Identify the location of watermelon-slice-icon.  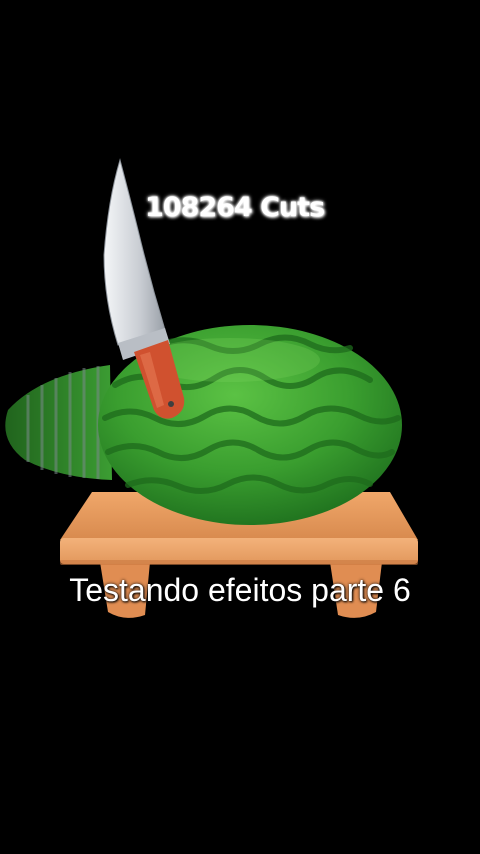
(59, 422).